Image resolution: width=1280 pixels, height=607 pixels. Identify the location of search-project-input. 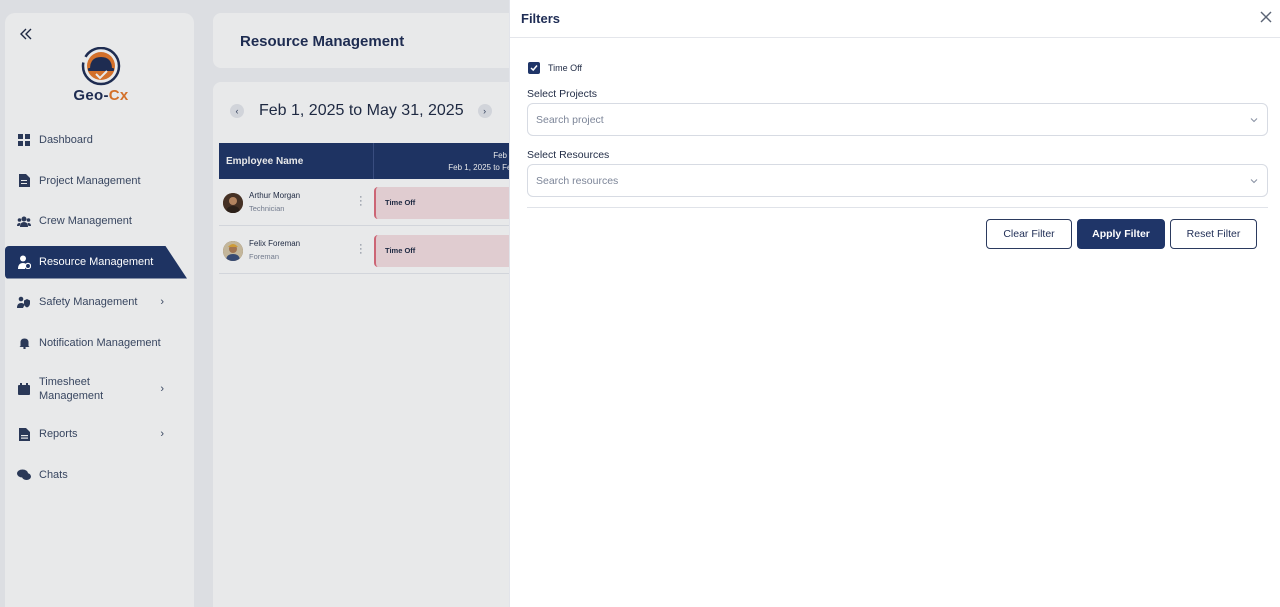
(897, 119).